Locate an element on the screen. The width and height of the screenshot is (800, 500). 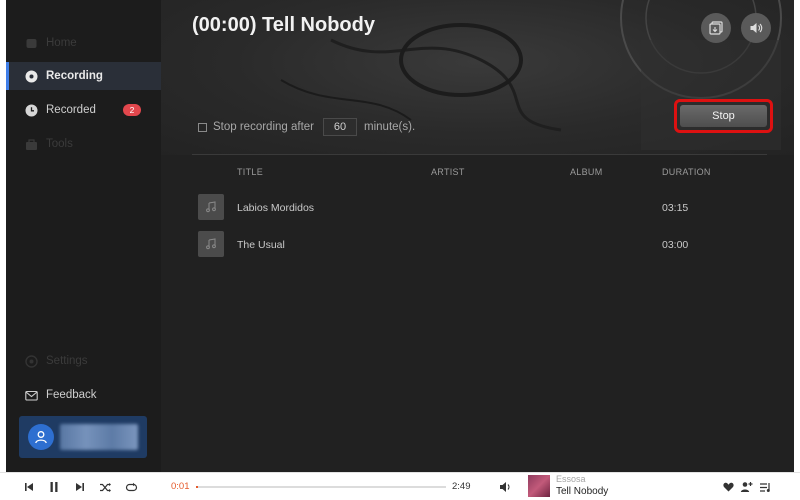
sidebar-item-recording: Recording is located at coordinates (83, 76).